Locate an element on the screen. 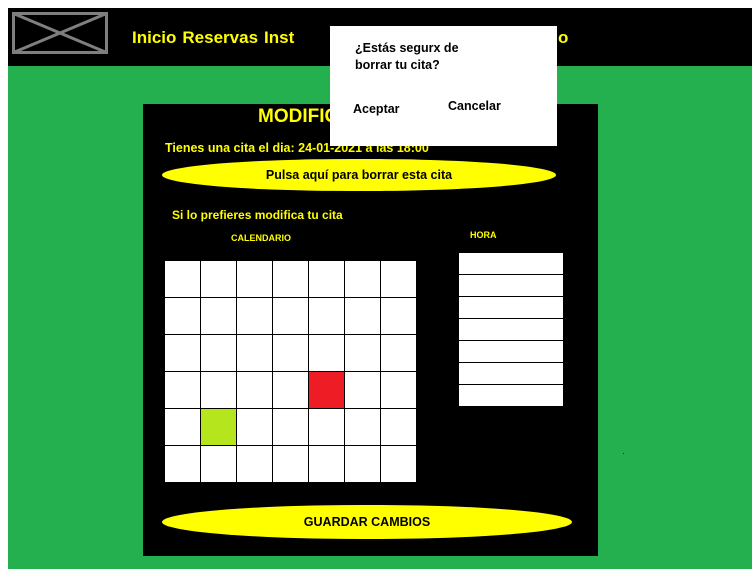  cancel-button: Cancelar is located at coordinates (474, 106).